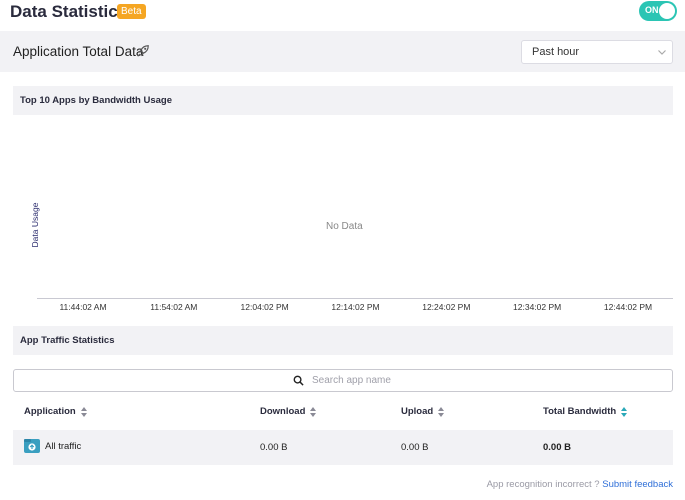  I want to click on rocket-icon, so click(143, 51).